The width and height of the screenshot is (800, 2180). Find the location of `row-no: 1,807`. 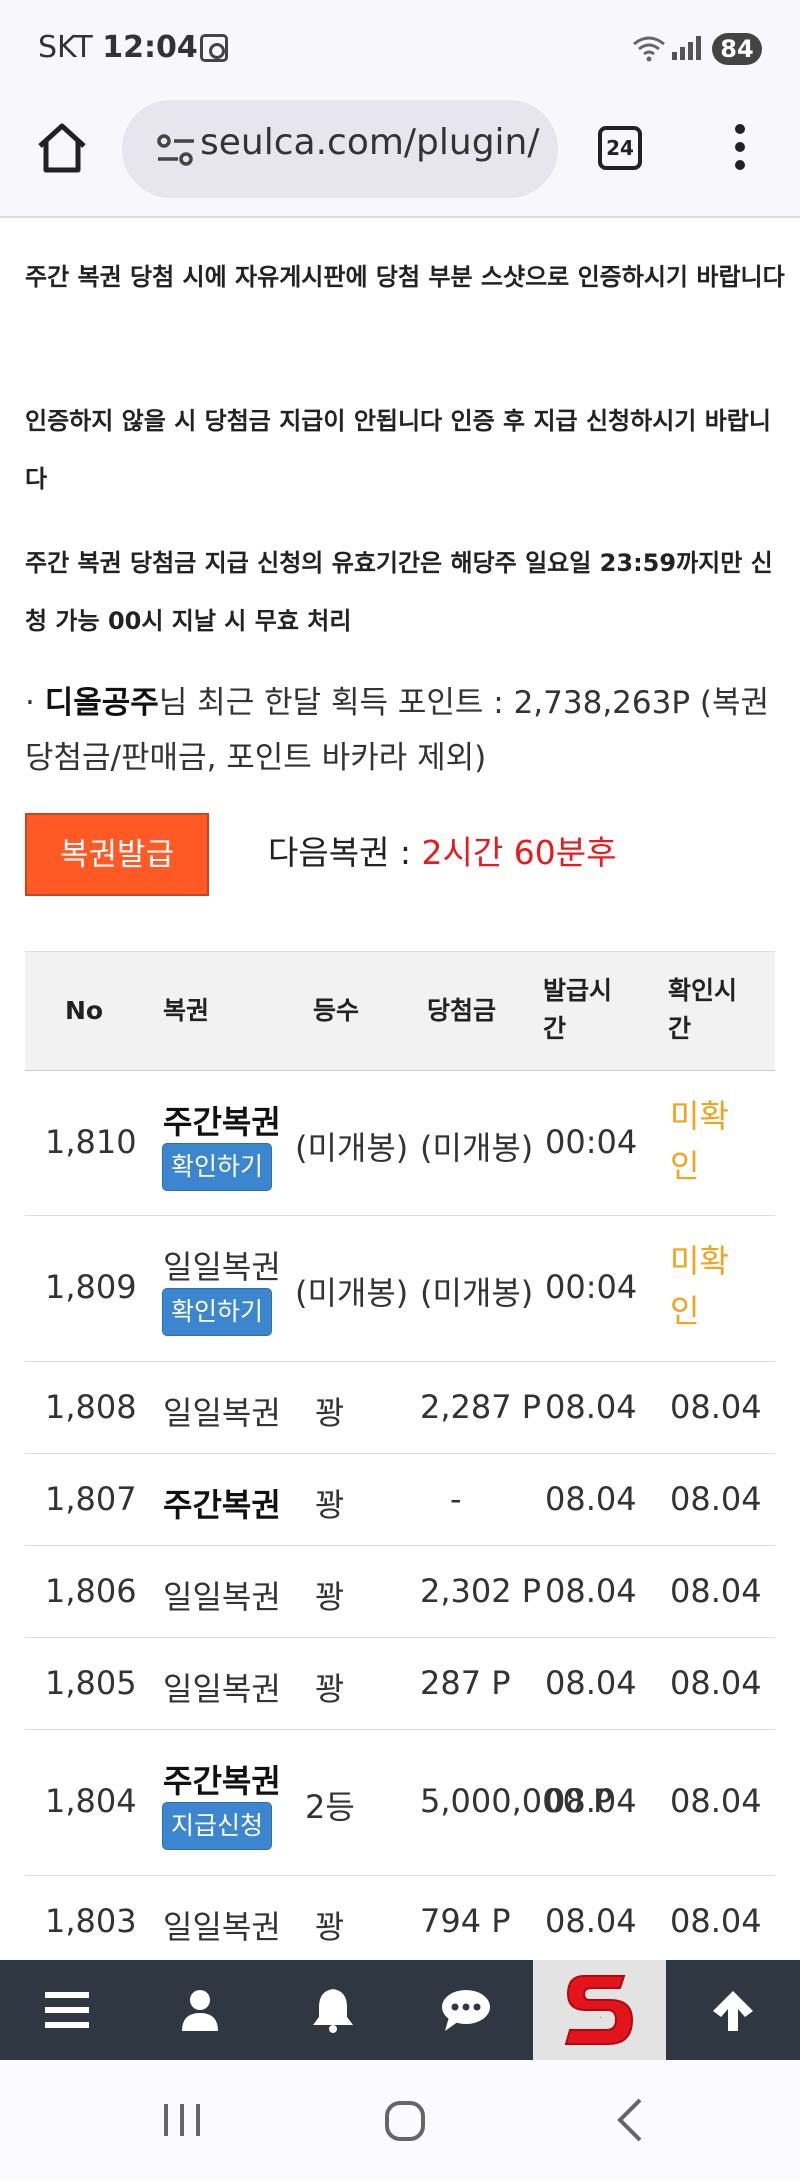

row-no: 1,807 is located at coordinates (91, 1499).